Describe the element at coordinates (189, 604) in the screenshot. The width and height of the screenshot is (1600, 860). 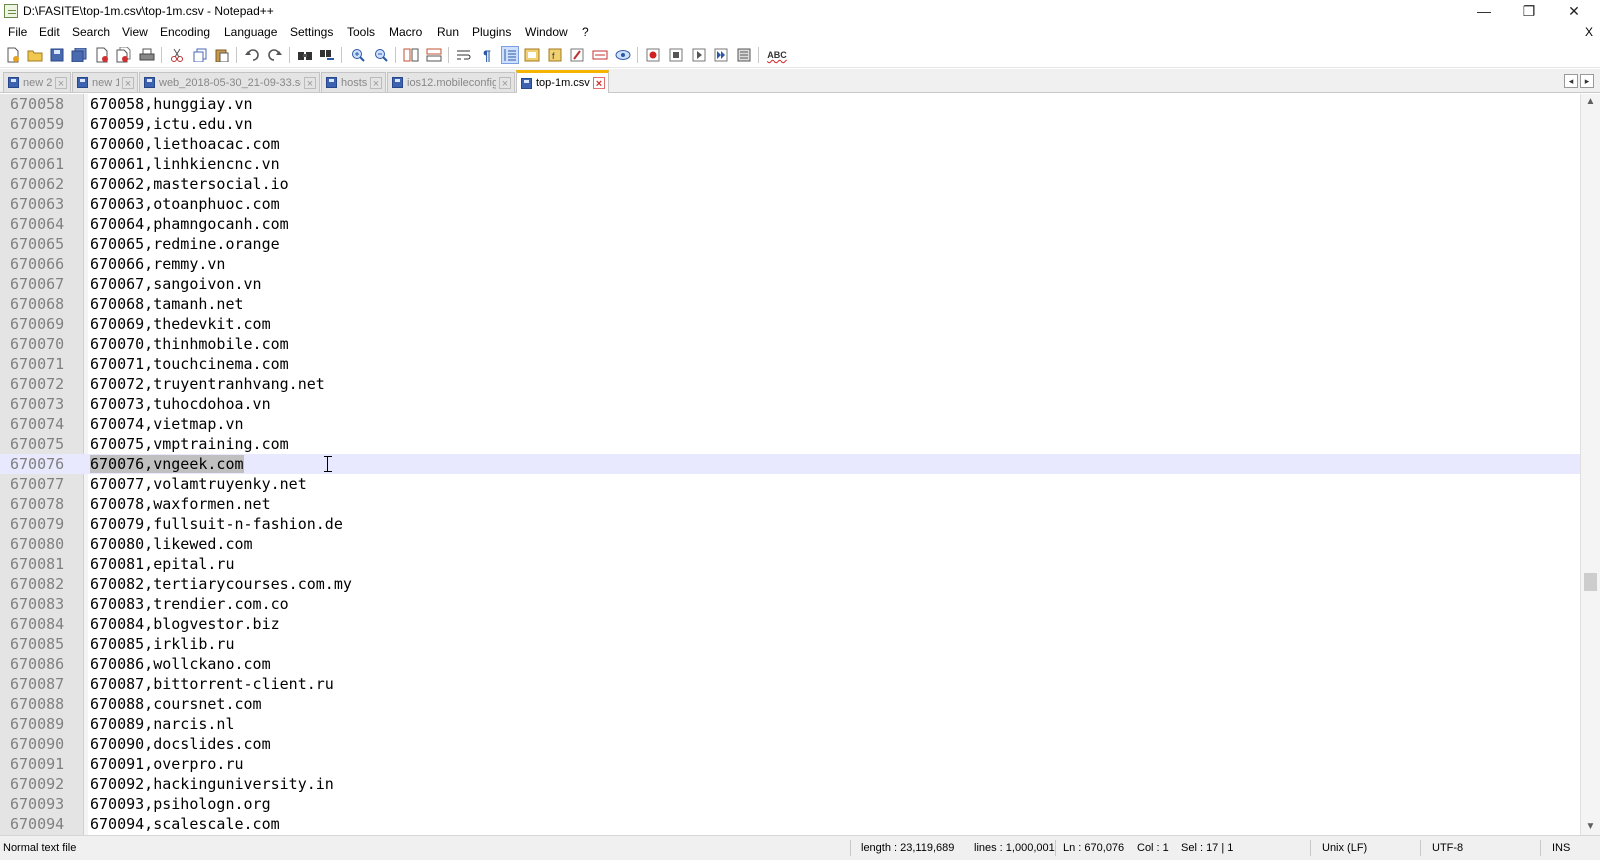
I see `line-text: 670083,trendier.com.co` at that location.